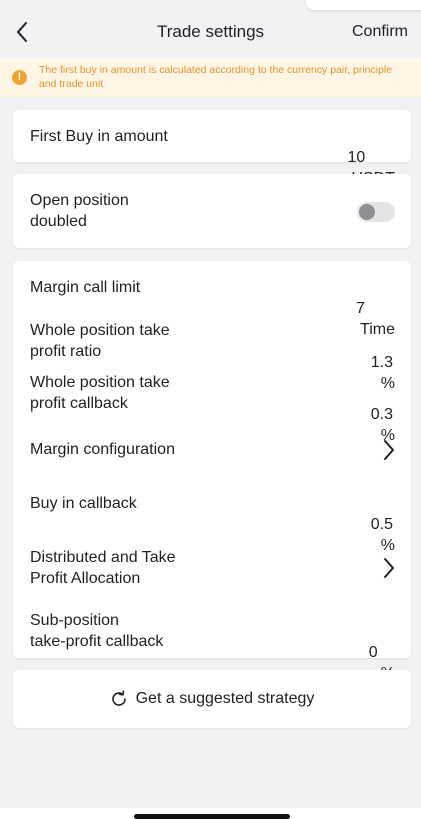  Describe the element at coordinates (58, 221) in the screenshot. I see `open-position-label-line2: doubled` at that location.